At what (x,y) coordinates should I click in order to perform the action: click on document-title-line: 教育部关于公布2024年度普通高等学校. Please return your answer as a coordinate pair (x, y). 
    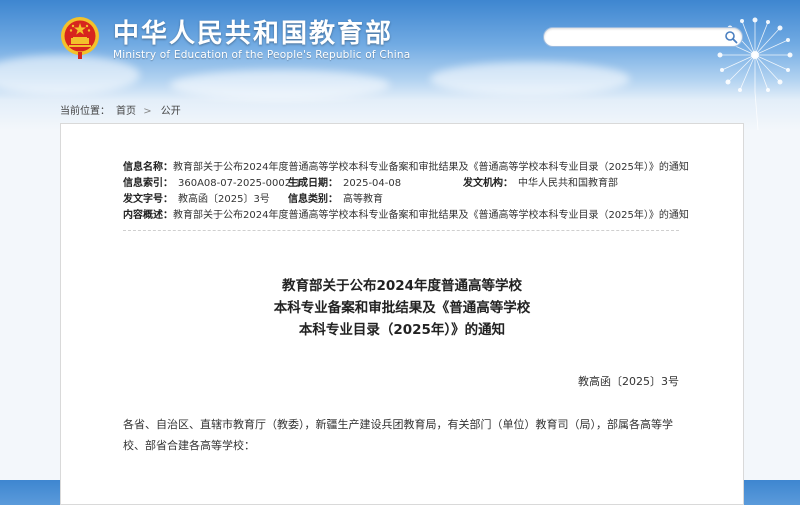
    Looking at the image, I should click on (402, 286).